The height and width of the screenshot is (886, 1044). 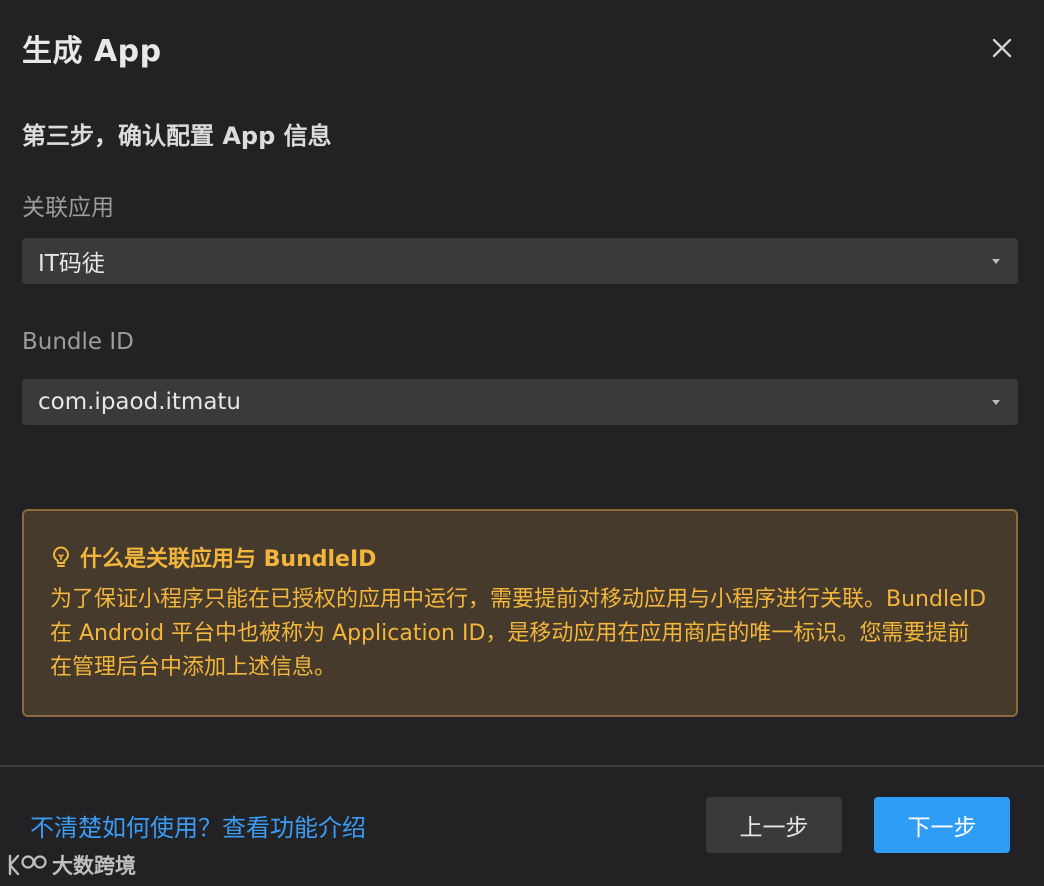 I want to click on close-button, so click(x=1002, y=48).